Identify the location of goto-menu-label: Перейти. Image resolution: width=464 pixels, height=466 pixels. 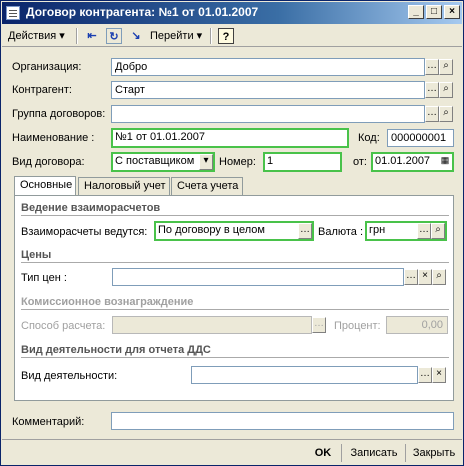
(172, 36).